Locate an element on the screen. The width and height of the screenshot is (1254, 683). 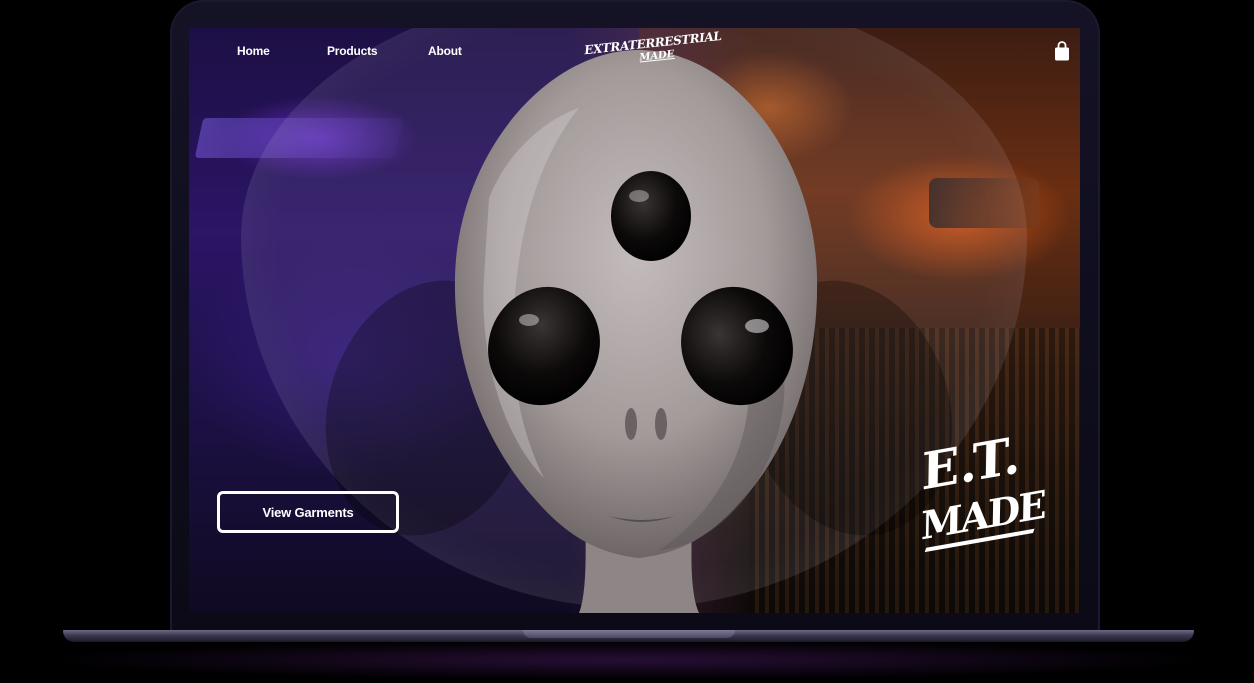
third-eye-shine is located at coordinates (639, 196).